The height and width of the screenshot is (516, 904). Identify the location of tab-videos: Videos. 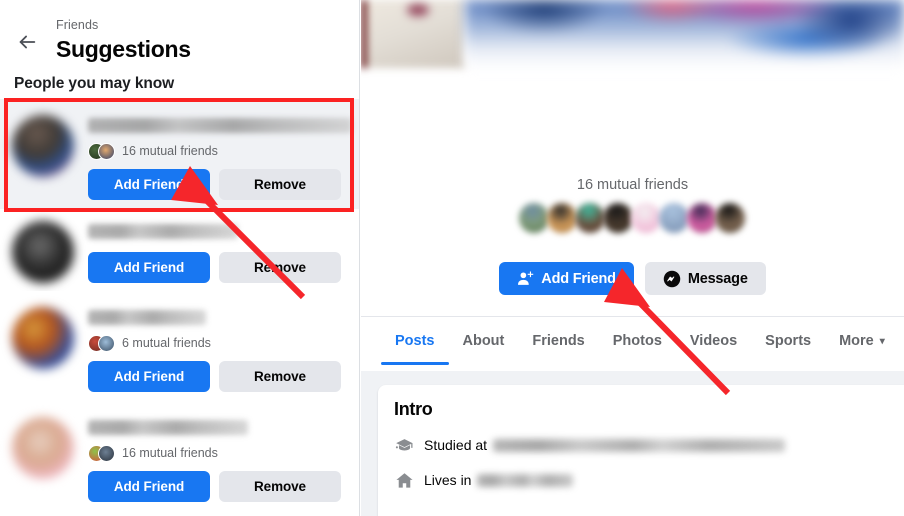
(713, 341).